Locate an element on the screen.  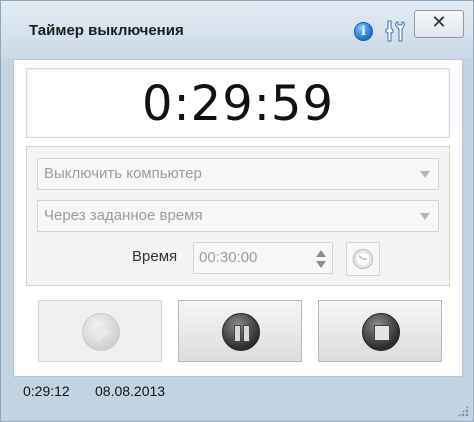
window-title: Таймер выключения is located at coordinates (106, 30).